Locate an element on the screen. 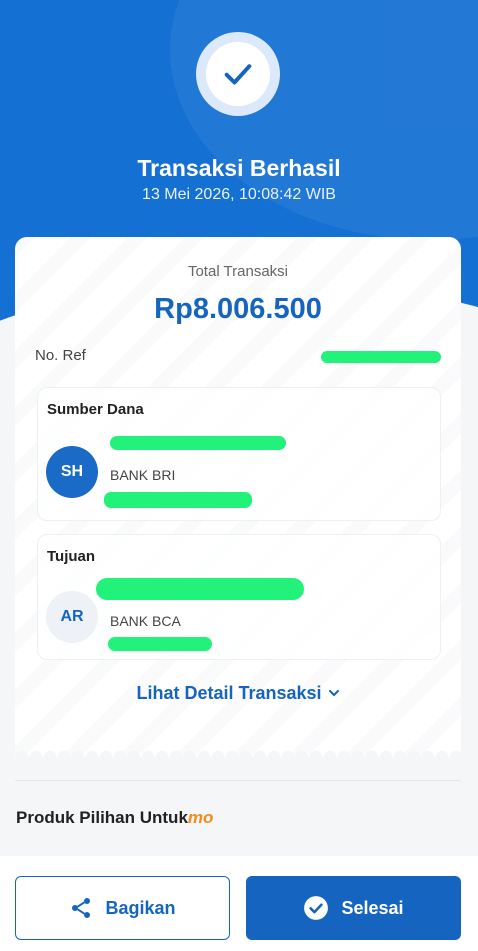  chevron-down-icon is located at coordinates (334, 694).